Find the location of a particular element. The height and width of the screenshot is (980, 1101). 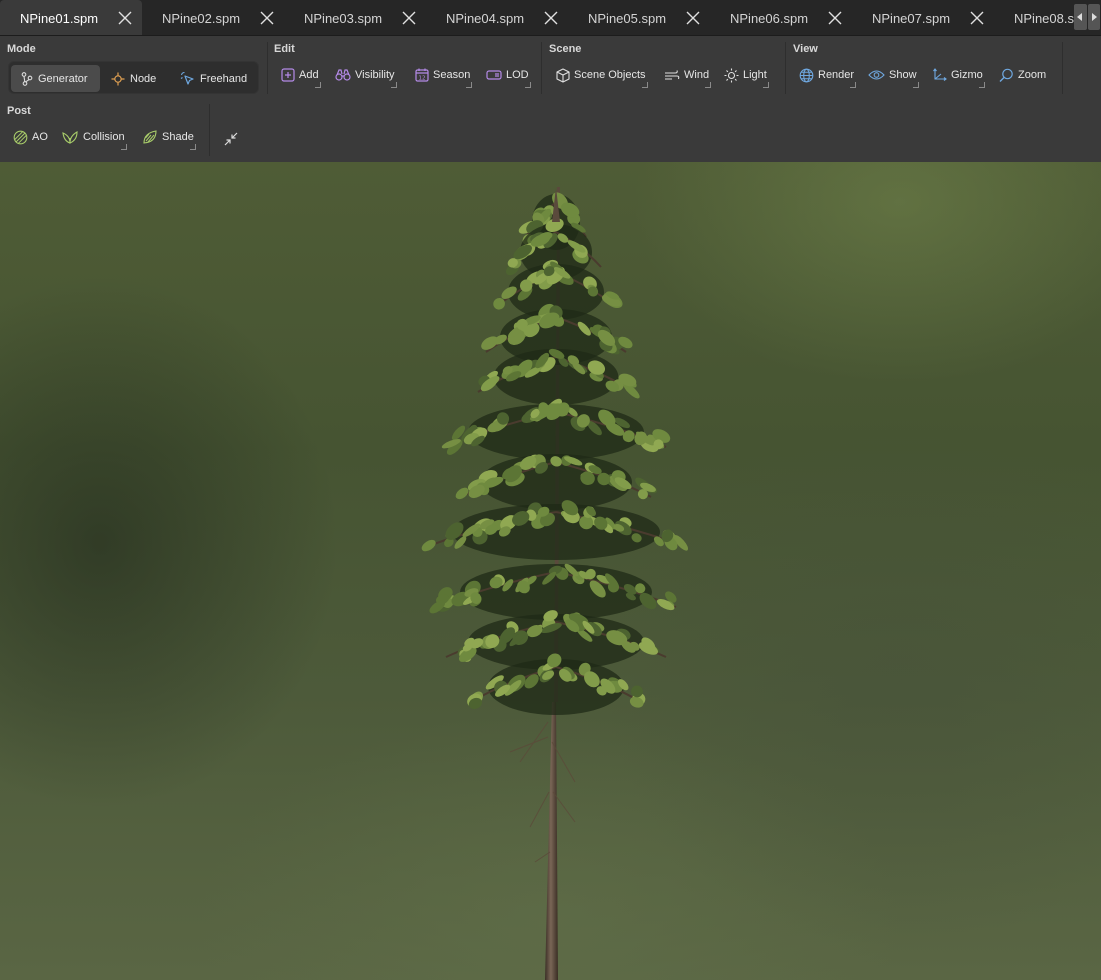

show-button: Show is located at coordinates (892, 75).